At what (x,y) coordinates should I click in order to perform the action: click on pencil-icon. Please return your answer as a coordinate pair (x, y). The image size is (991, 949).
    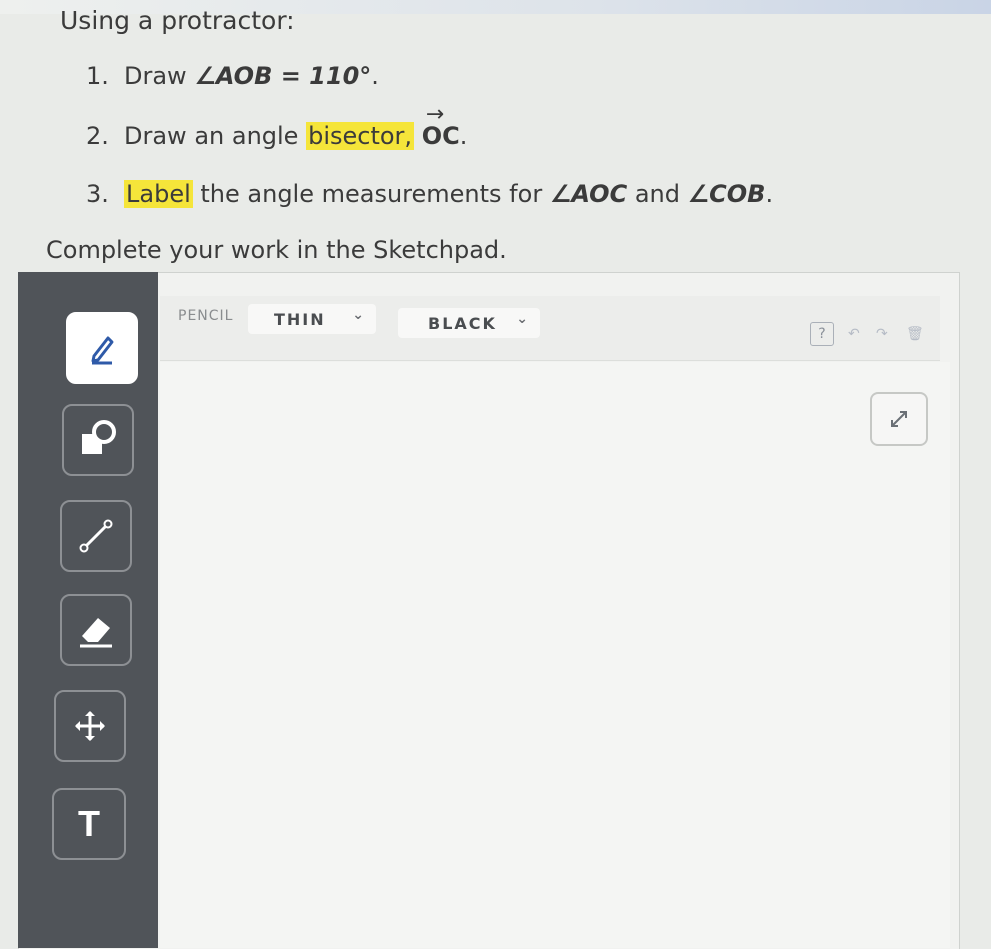
    Looking at the image, I should click on (102, 350).